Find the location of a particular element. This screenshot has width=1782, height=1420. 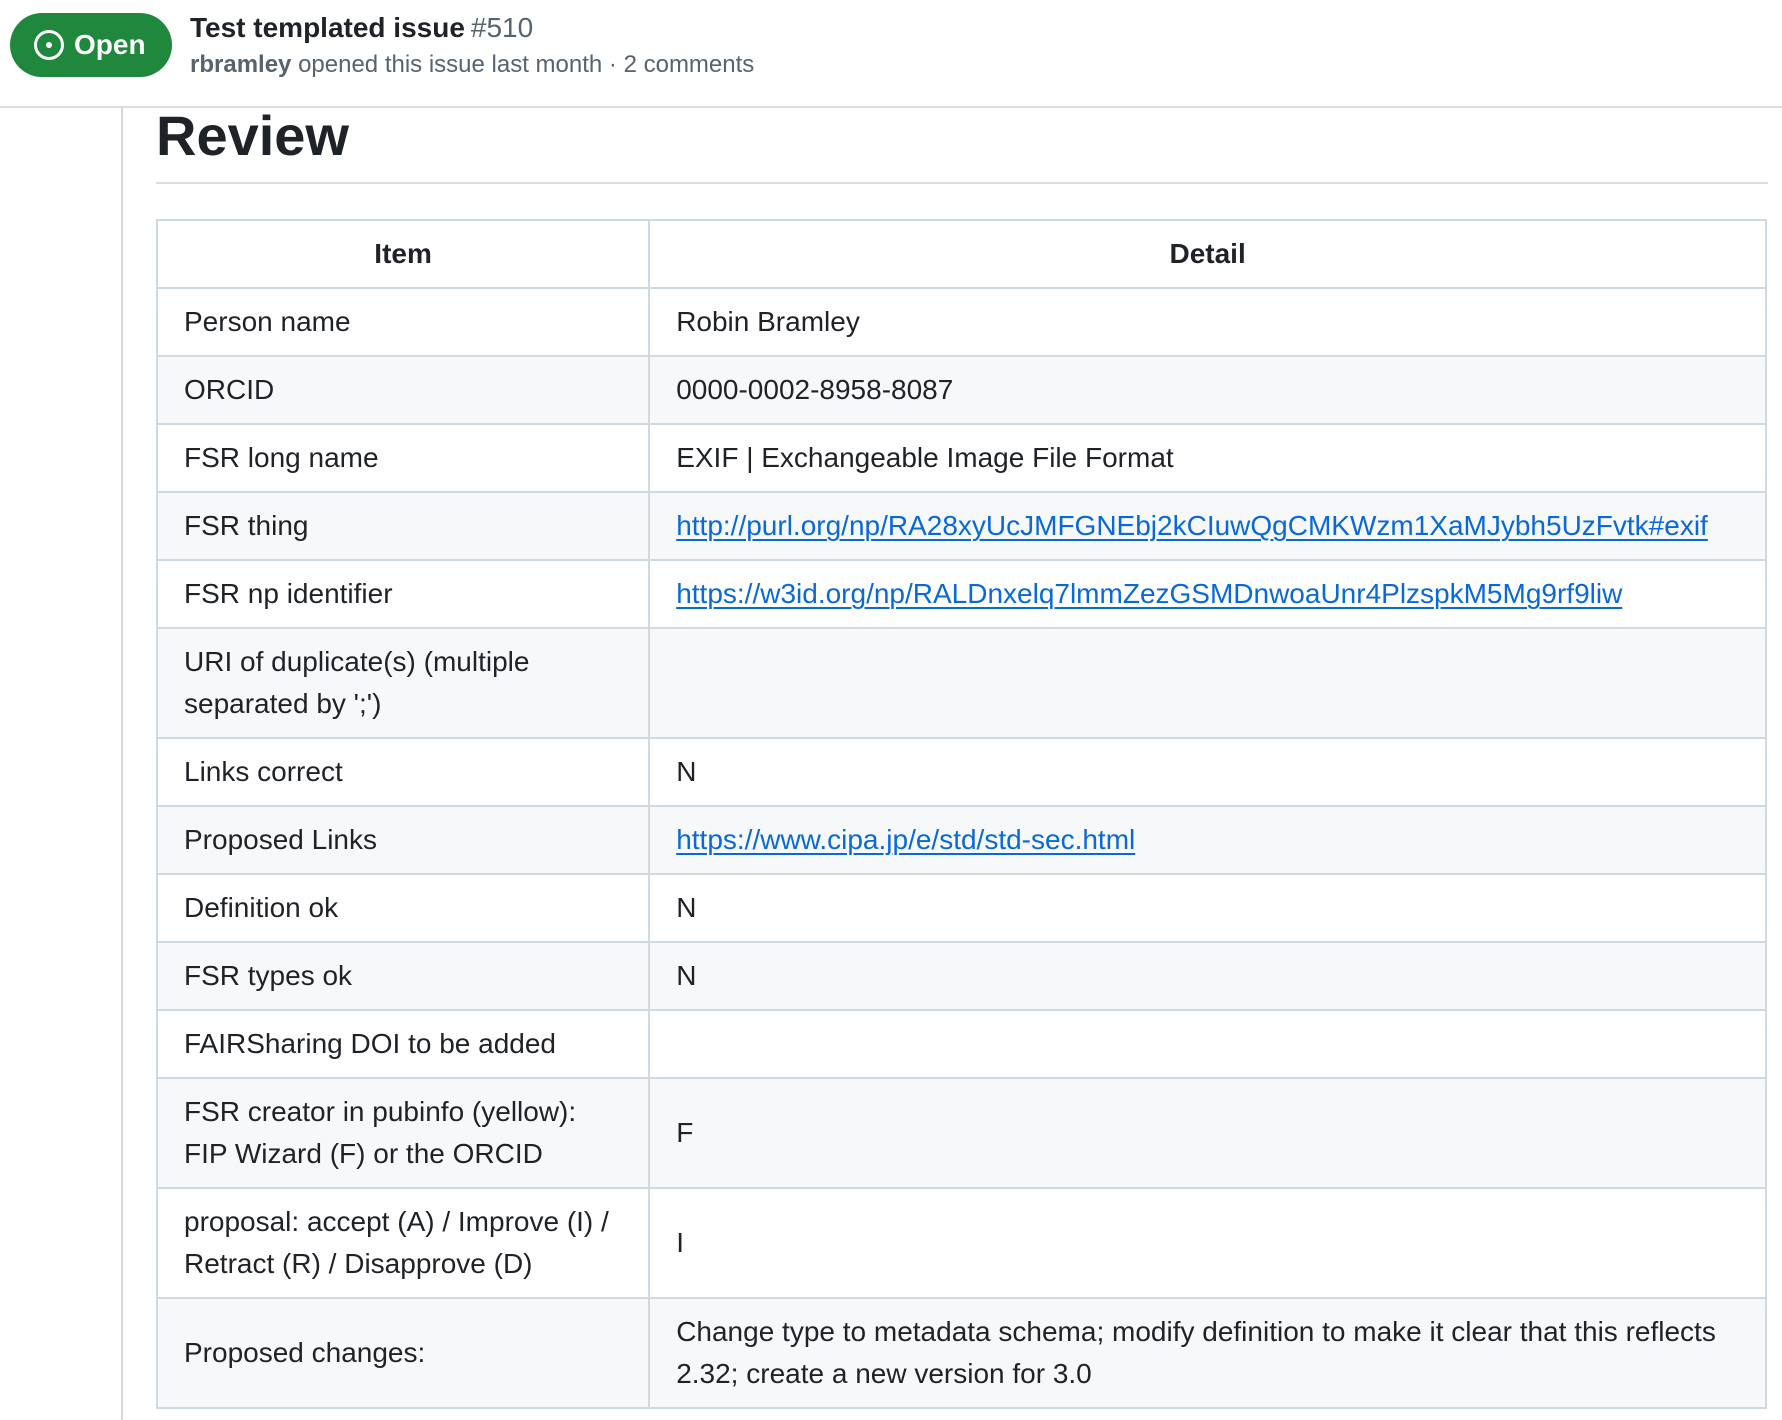

table-row: Links correct N is located at coordinates (961, 772).